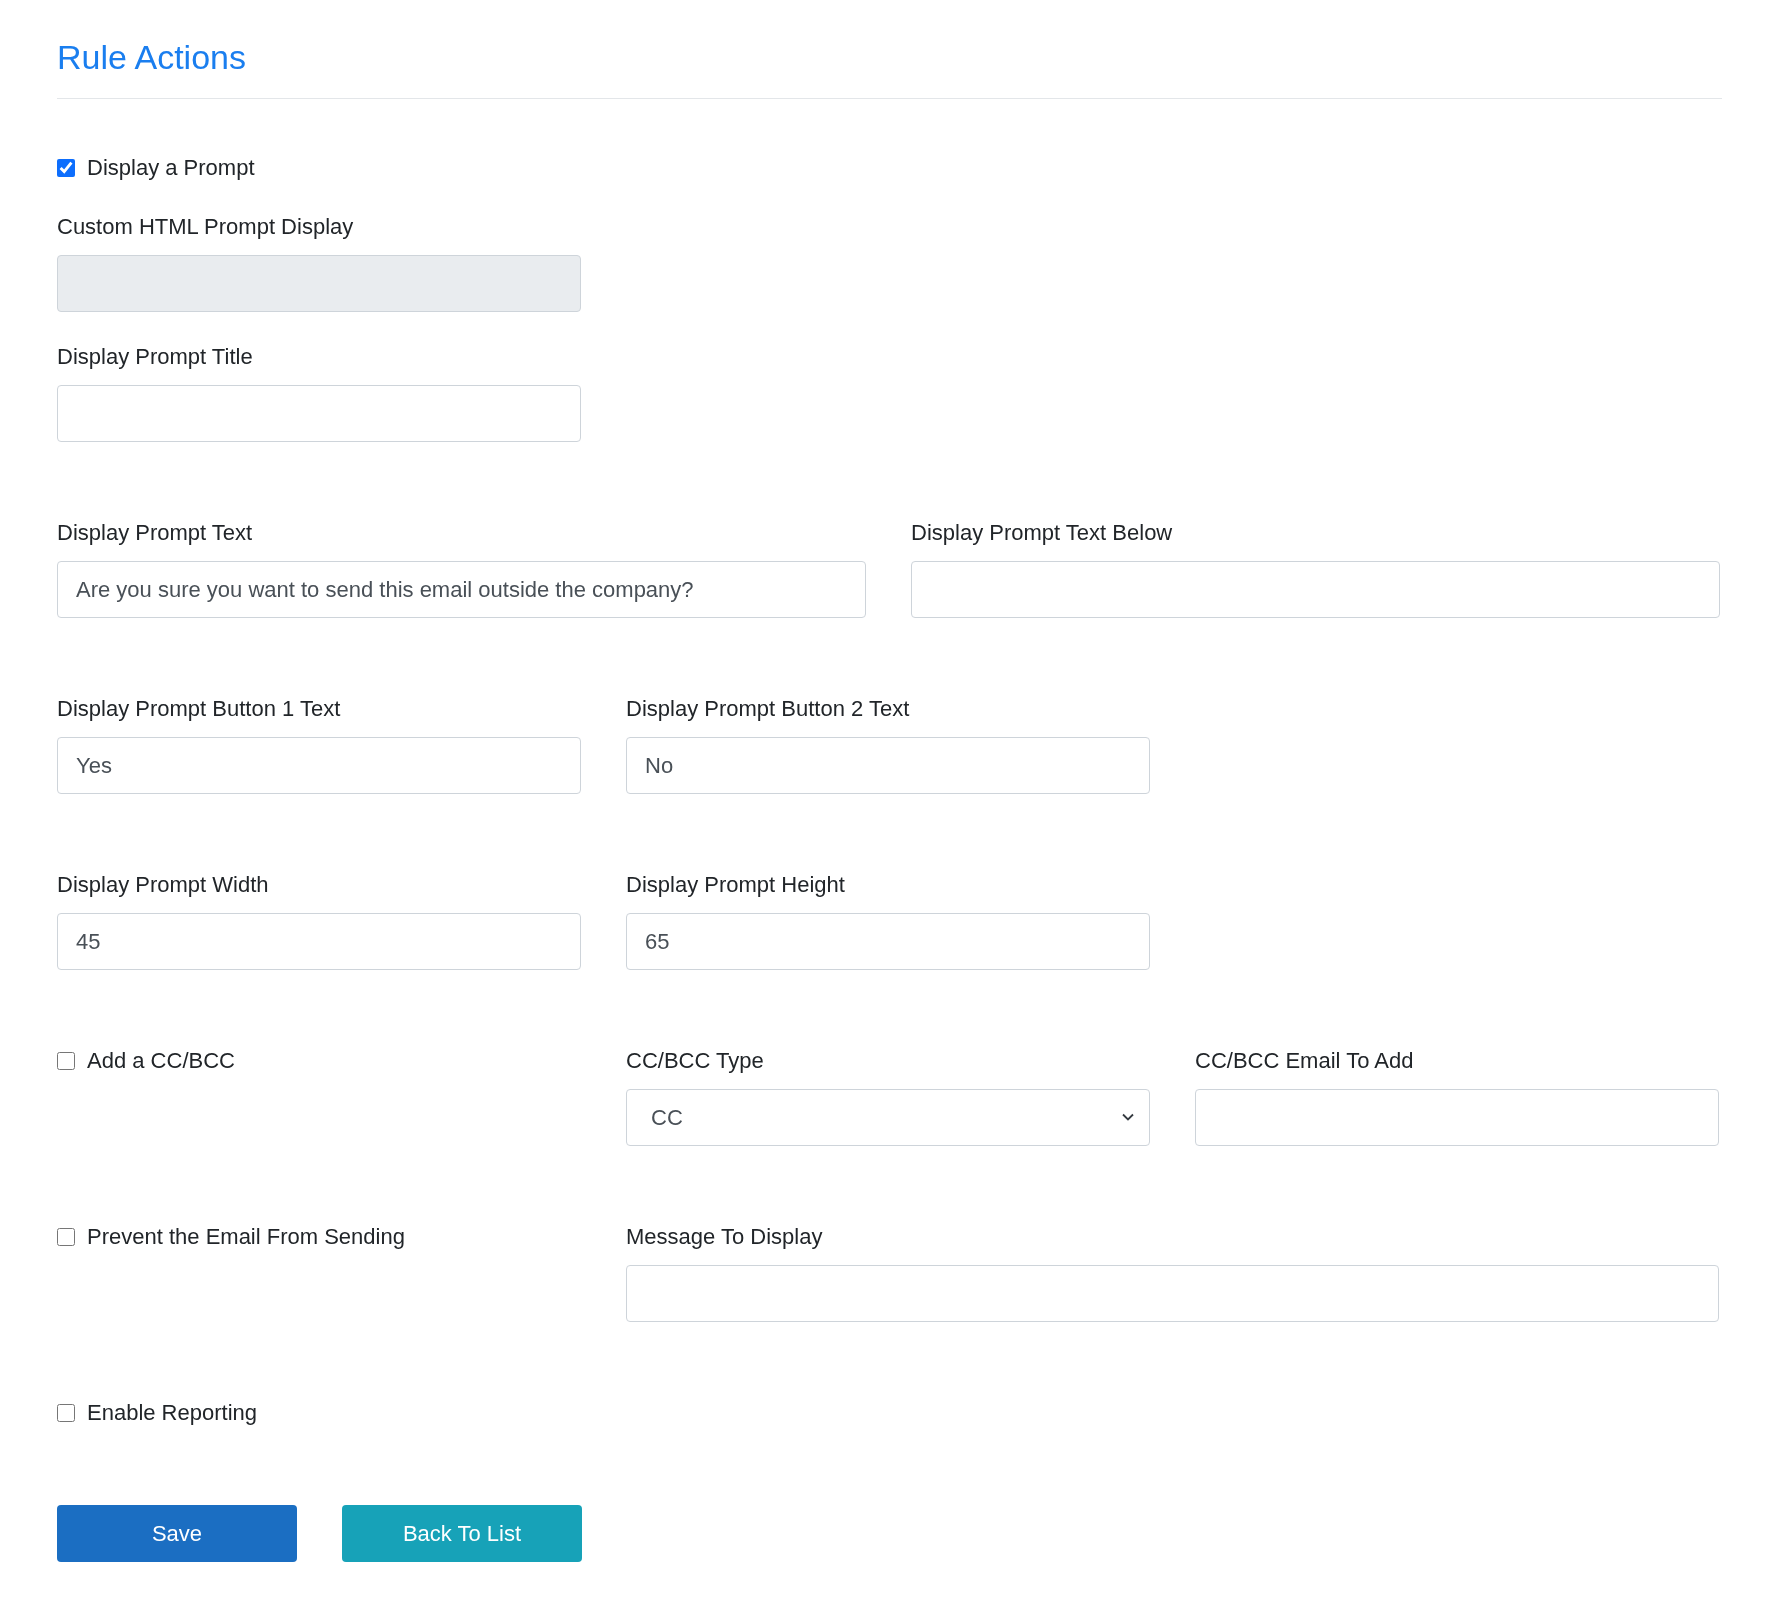  I want to click on input-field: No, so click(888, 765).